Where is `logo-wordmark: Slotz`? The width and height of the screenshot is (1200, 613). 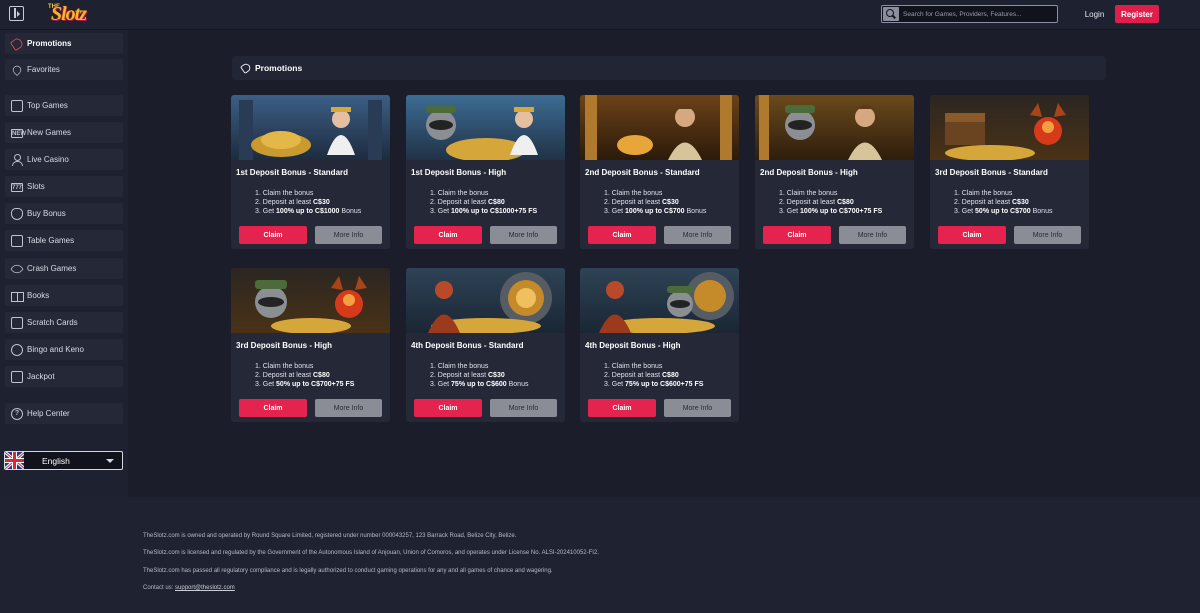
logo-wordmark: Slotz is located at coordinates (69, 14).